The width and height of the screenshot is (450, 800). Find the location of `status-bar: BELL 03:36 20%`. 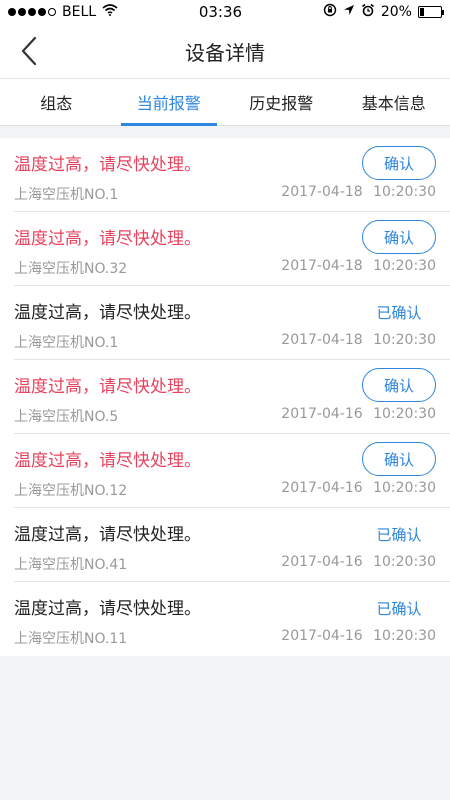

status-bar: BELL 03:36 20% is located at coordinates (225, 12).